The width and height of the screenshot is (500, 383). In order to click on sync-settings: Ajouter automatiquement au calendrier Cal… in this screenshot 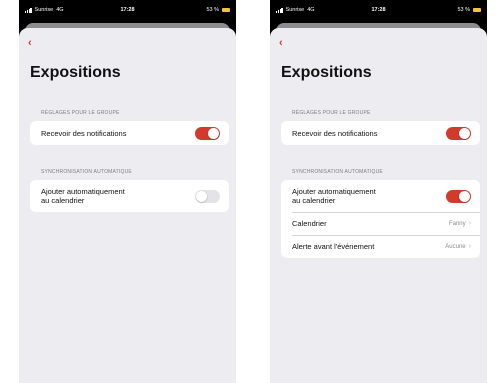, I will do `click(380, 219)`.